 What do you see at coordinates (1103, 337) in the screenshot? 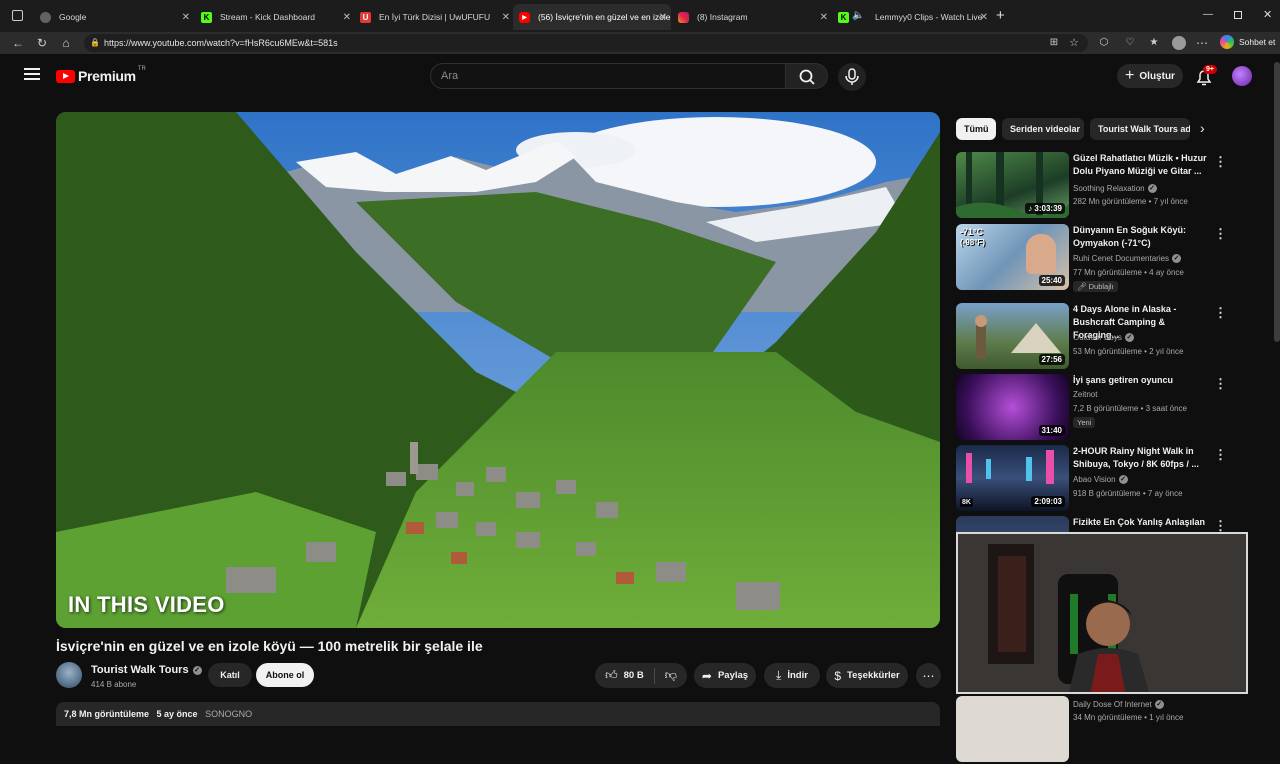
I see `recommendation-channel: Outdoor Boys ✓` at bounding box center [1103, 337].